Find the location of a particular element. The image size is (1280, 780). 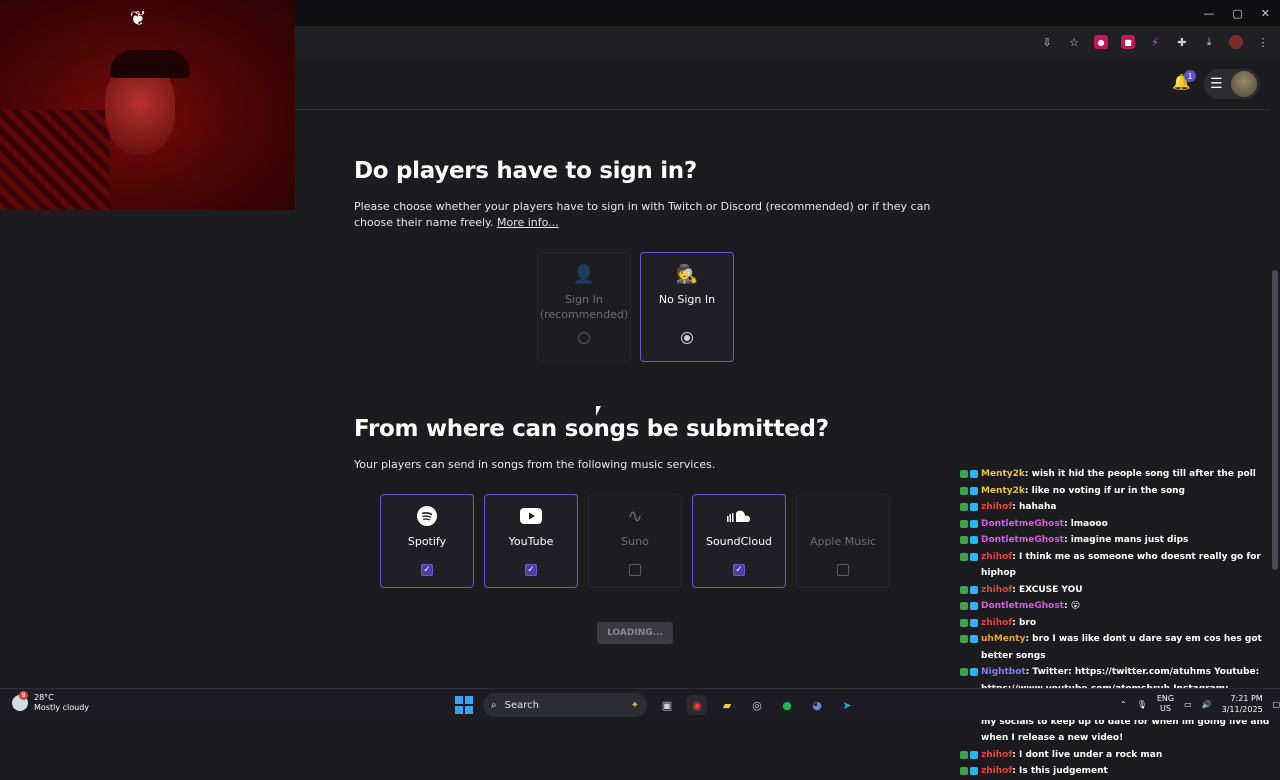

microphone-icon: 🎙 is located at coordinates (1142, 704).